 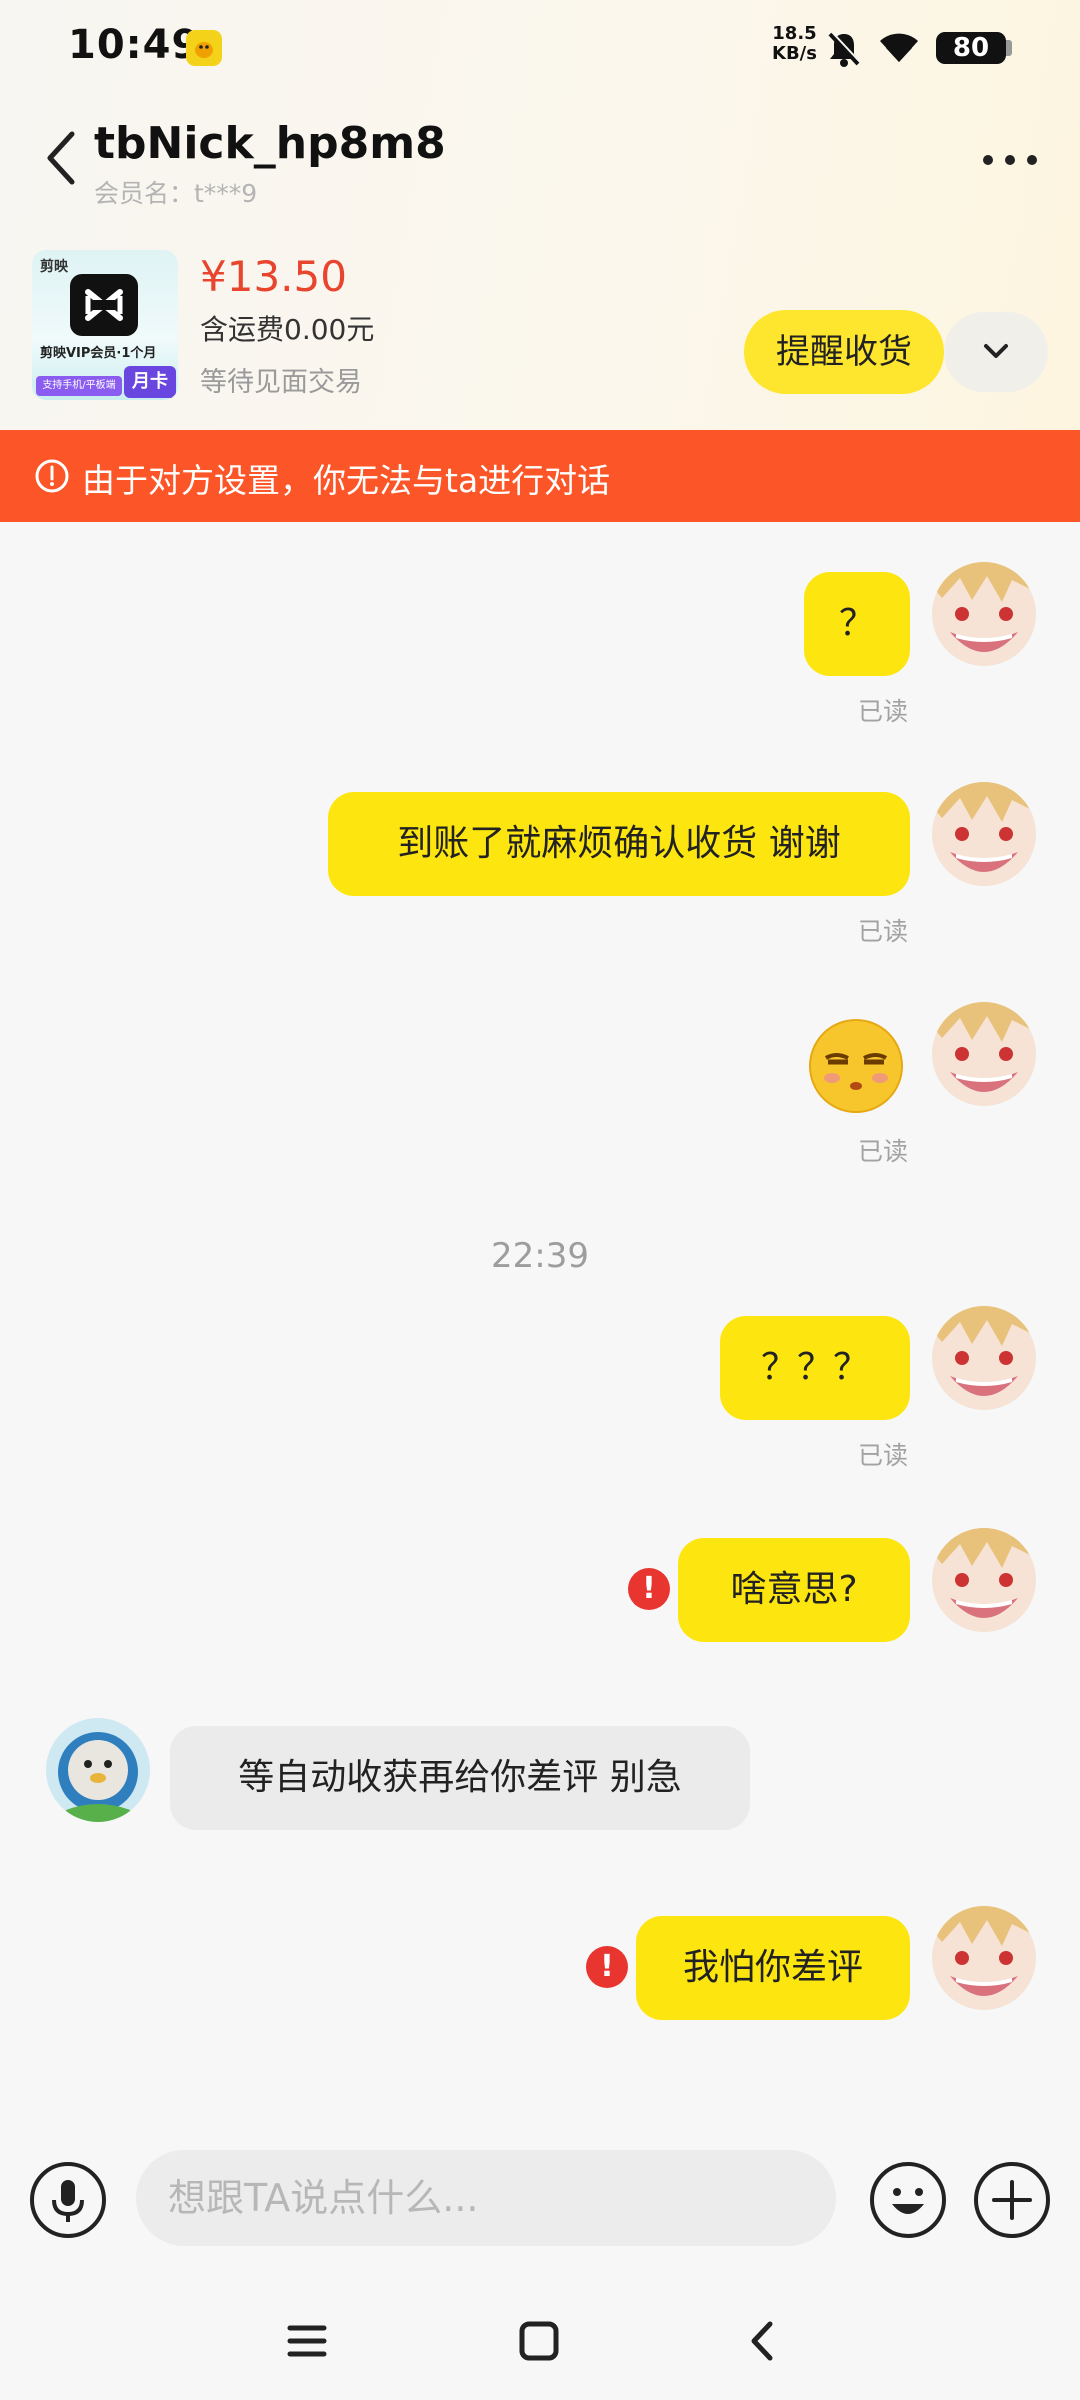 I want to click on chevron-down-icon, so click(x=996, y=351).